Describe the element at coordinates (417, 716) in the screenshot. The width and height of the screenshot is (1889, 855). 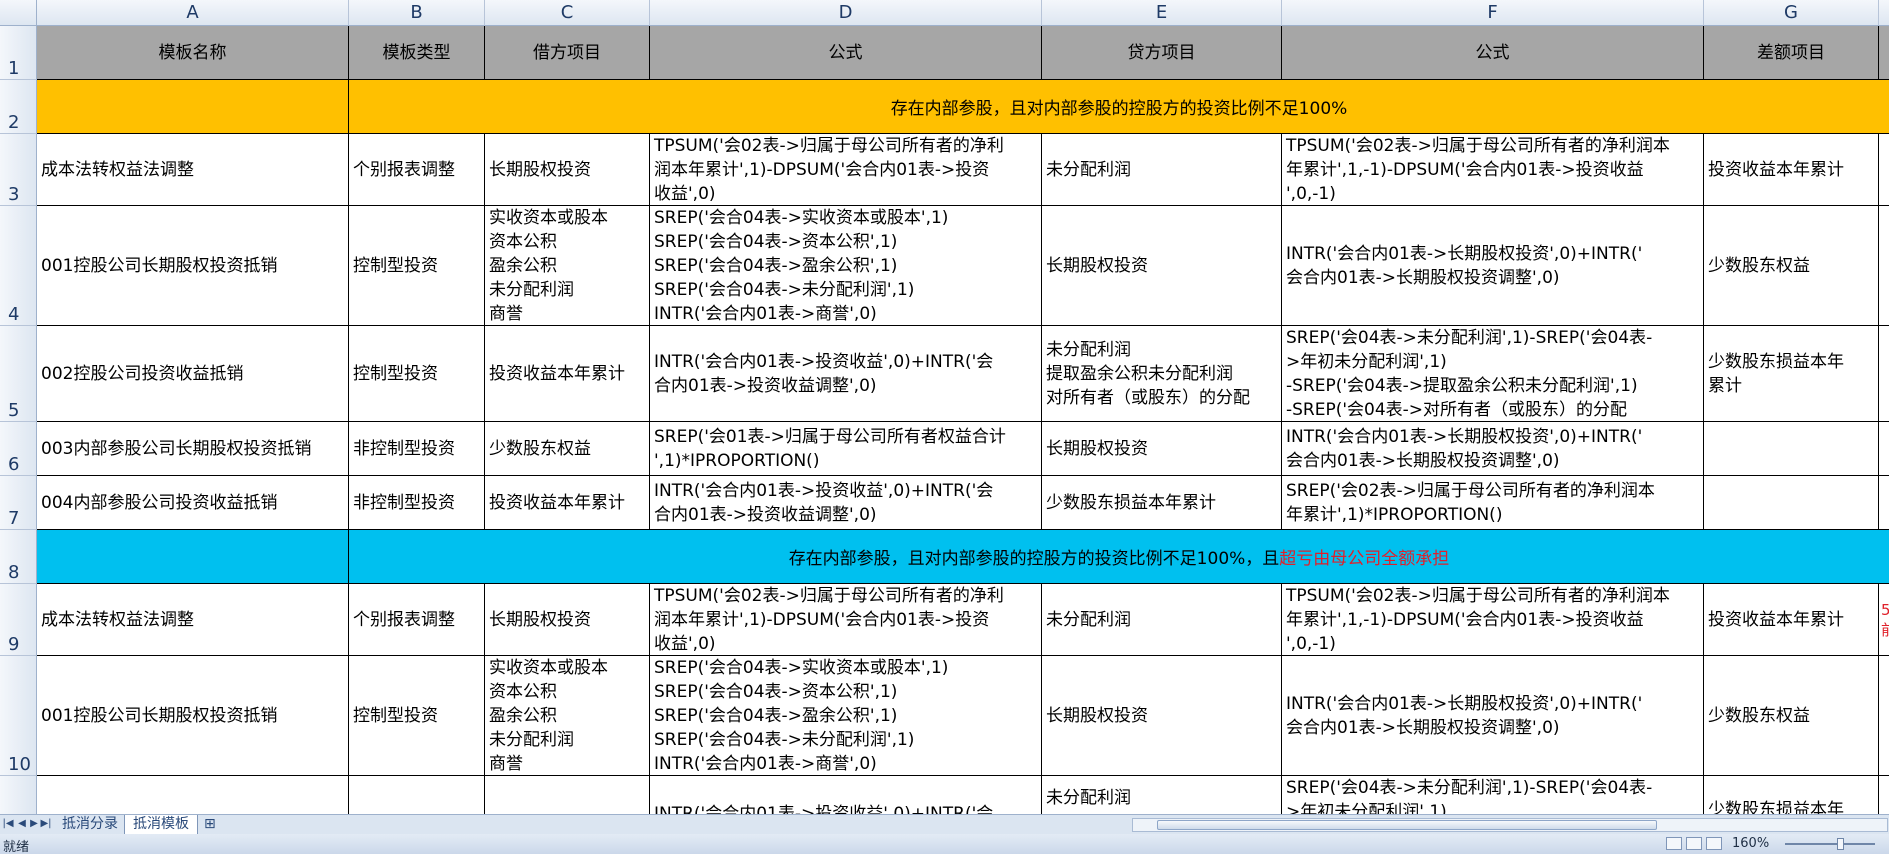
I see `cell-b10: 控制型投资` at that location.